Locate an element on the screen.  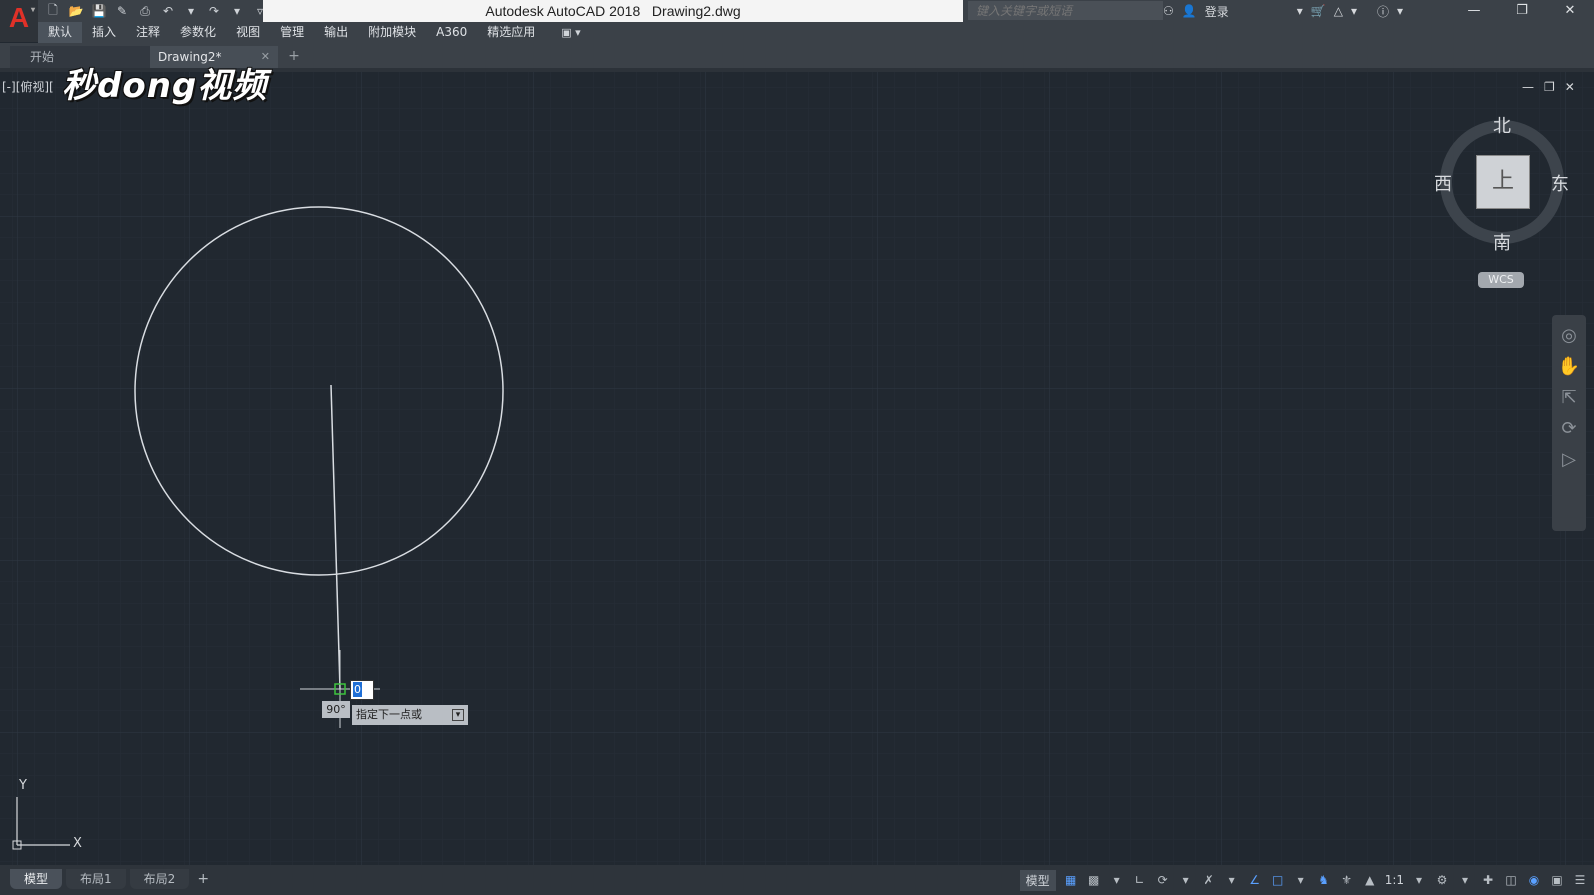
annotation-scale-value: 1:1 is located at coordinates (1394, 880).